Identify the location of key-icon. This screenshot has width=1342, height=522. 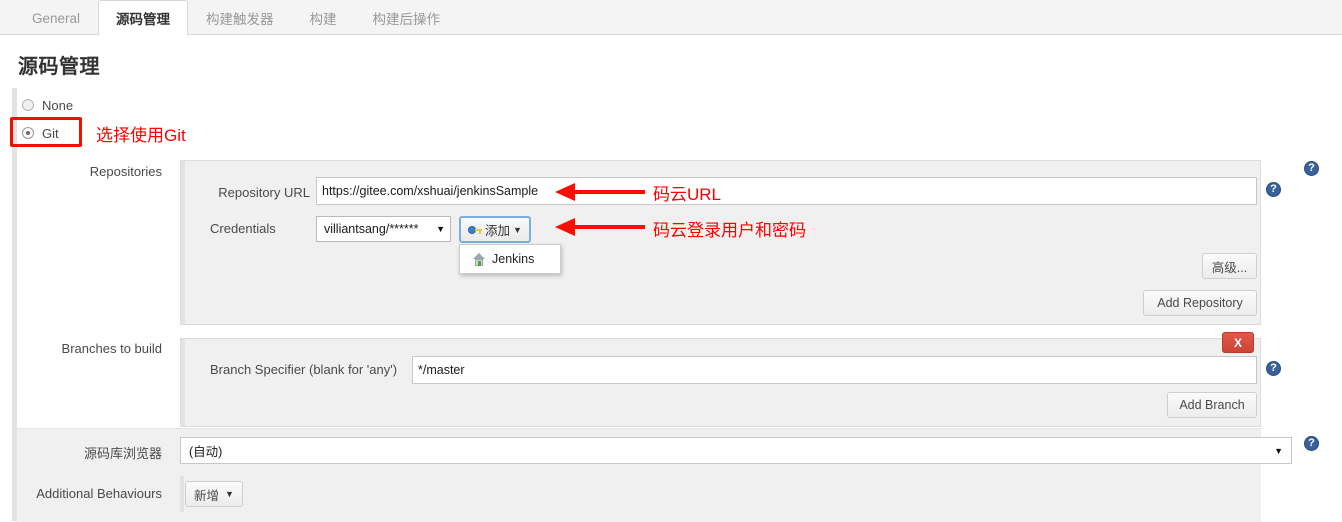
(475, 230).